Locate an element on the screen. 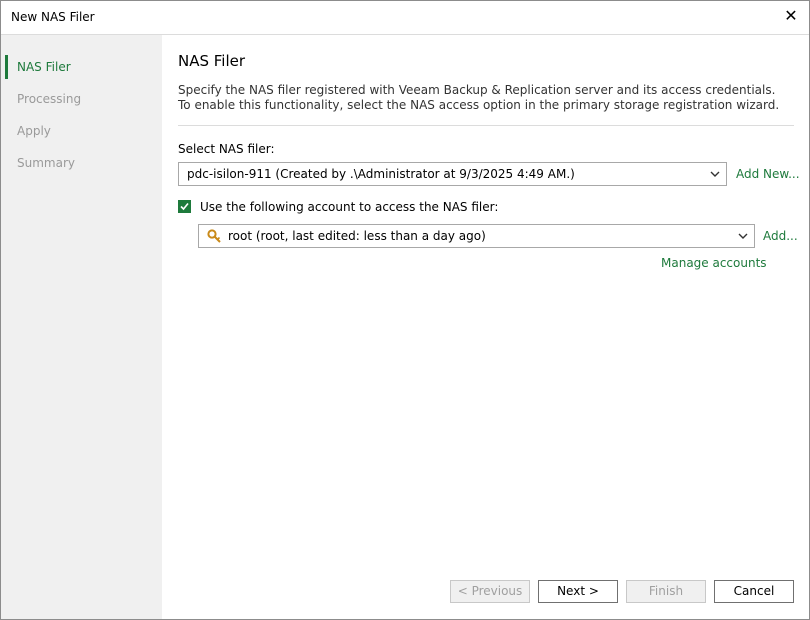  title-bar: New NAS Filer ✕ is located at coordinates (405, 18).